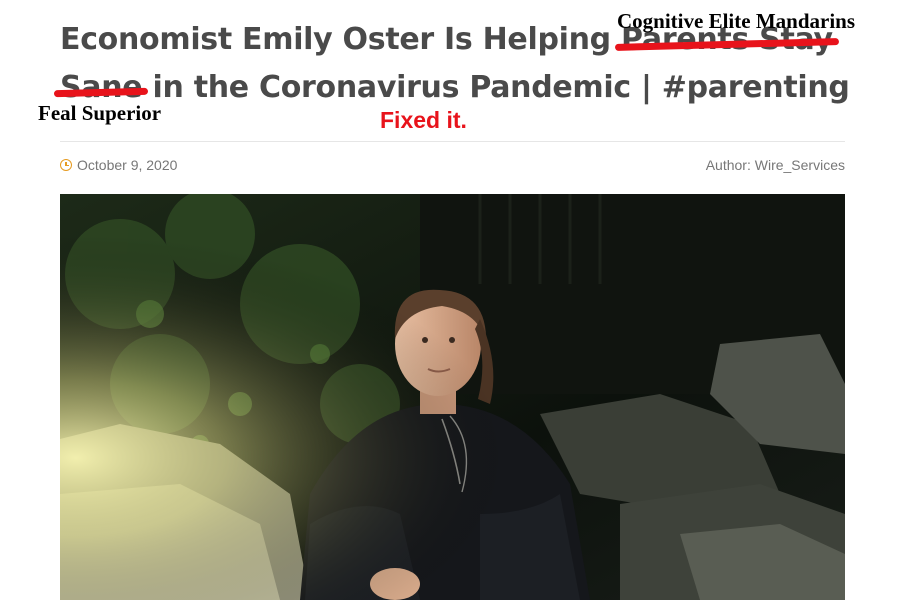 The image size is (919, 600). What do you see at coordinates (335, 39) in the screenshot?
I see `title-prefix: Economist Emily Oster Is Helping` at bounding box center [335, 39].